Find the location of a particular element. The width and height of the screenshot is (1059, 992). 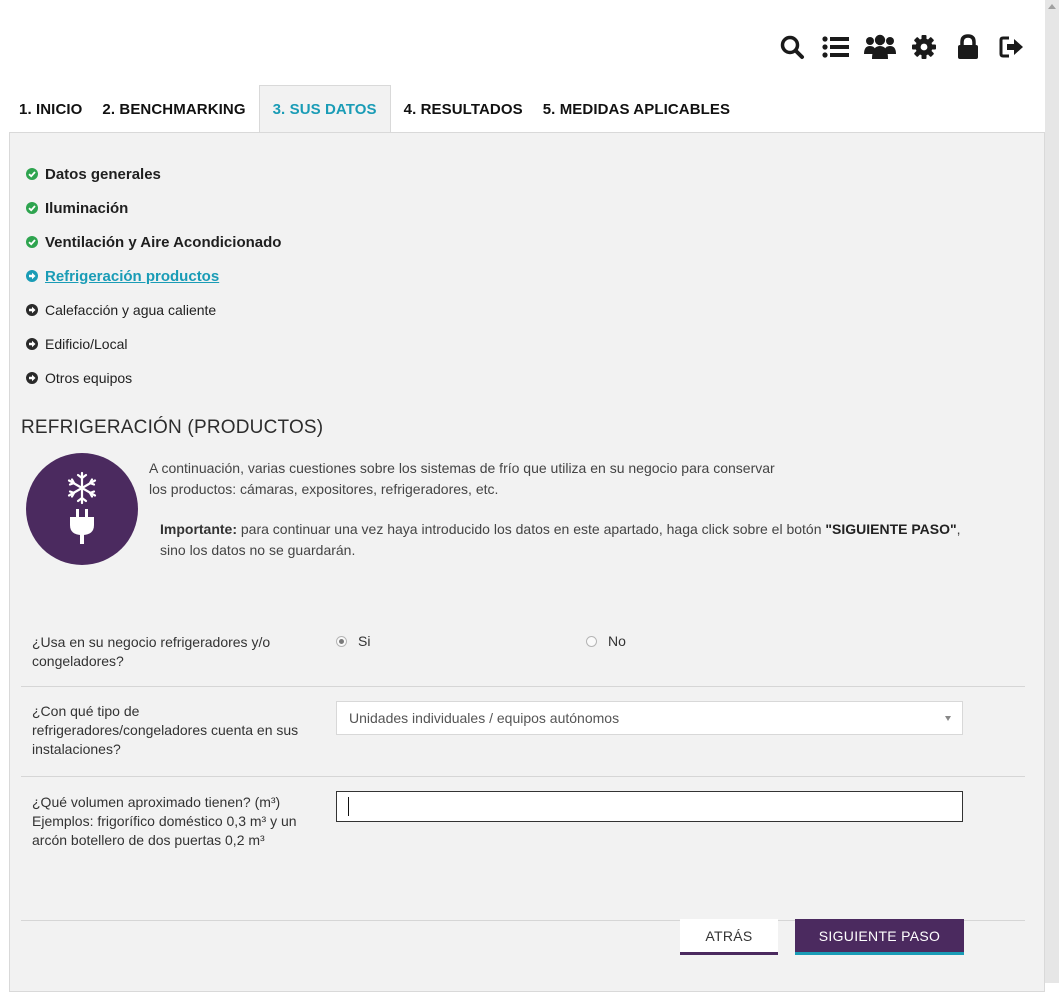

lock-icon is located at coordinates (968, 47).